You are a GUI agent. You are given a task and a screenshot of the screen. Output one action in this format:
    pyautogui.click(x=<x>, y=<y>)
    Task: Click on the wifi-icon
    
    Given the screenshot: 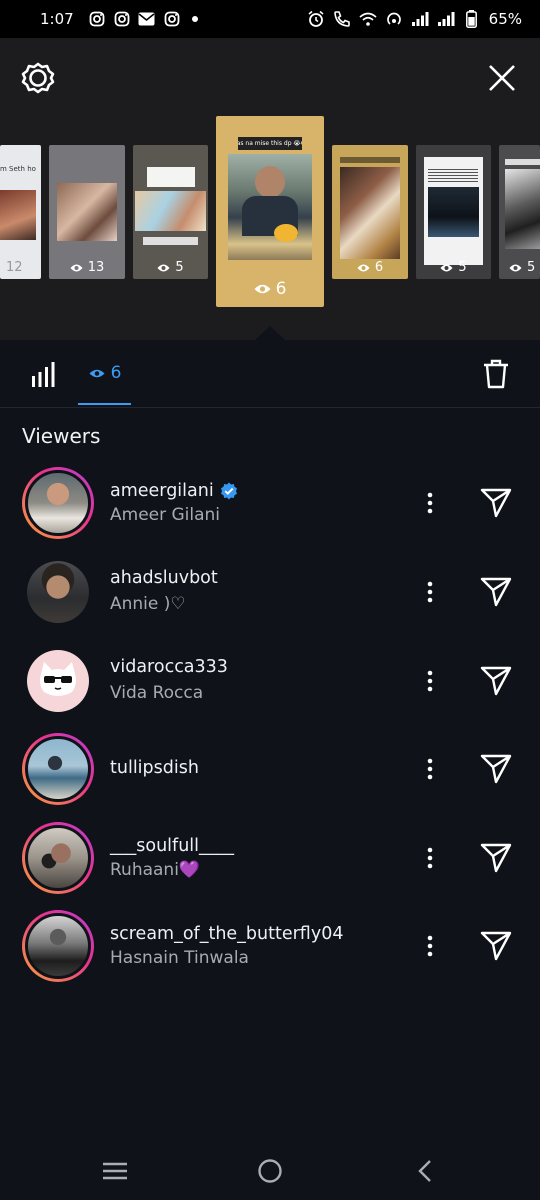 What is the action you would take?
    pyautogui.click(x=368, y=19)
    